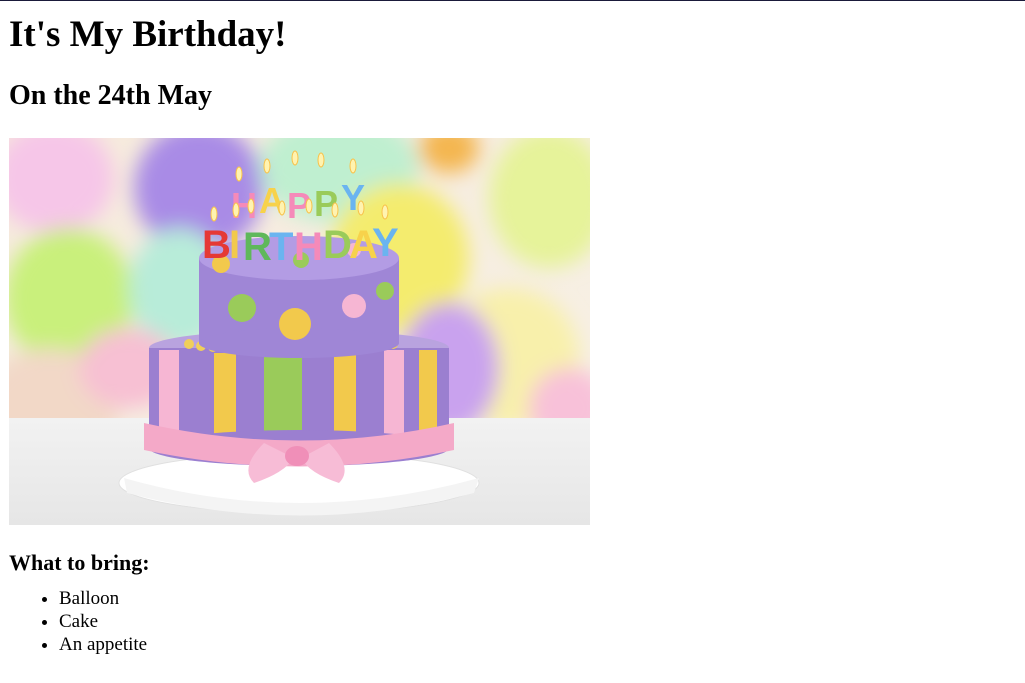 This screenshot has width=1025, height=683. Describe the element at coordinates (542, 644) in the screenshot. I see `bring-item-appetite: An appetite` at that location.